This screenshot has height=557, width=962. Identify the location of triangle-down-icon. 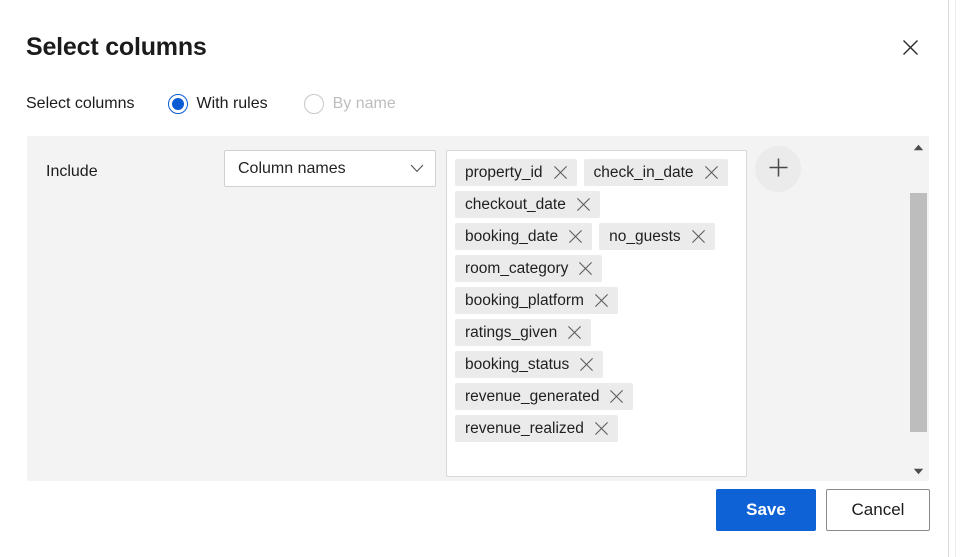
(918, 470).